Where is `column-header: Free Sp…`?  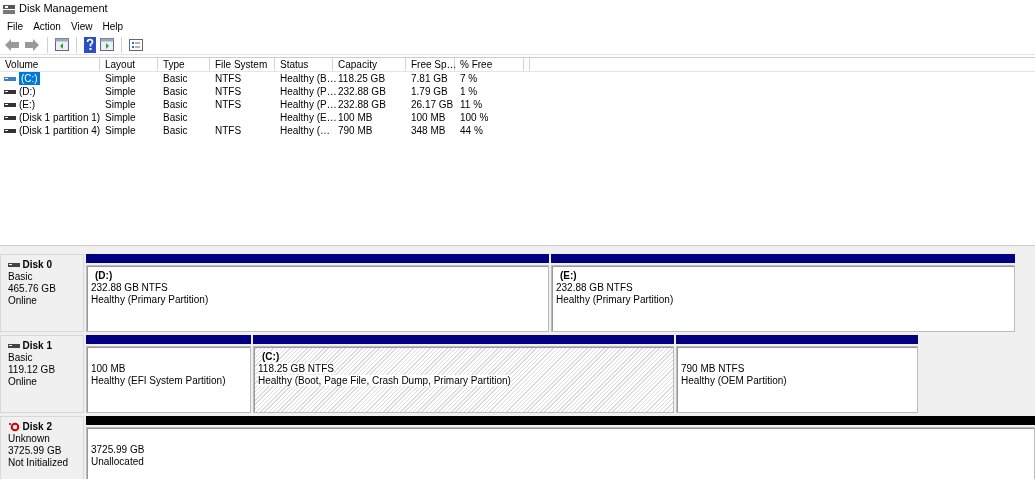
column-header: Free Sp… is located at coordinates (430, 64).